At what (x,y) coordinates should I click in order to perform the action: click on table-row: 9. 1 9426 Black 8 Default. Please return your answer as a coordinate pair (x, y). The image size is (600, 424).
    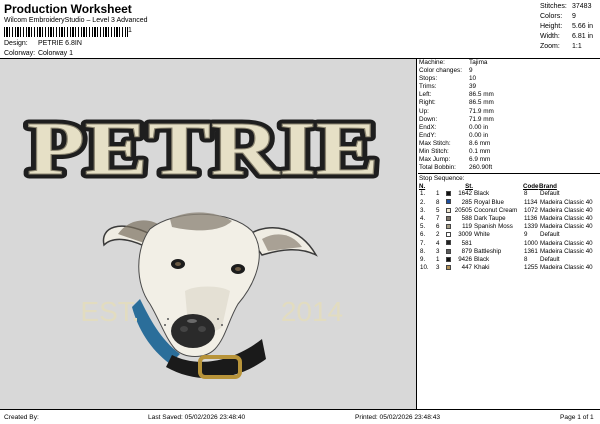
    Looking at the image, I should click on (506, 260).